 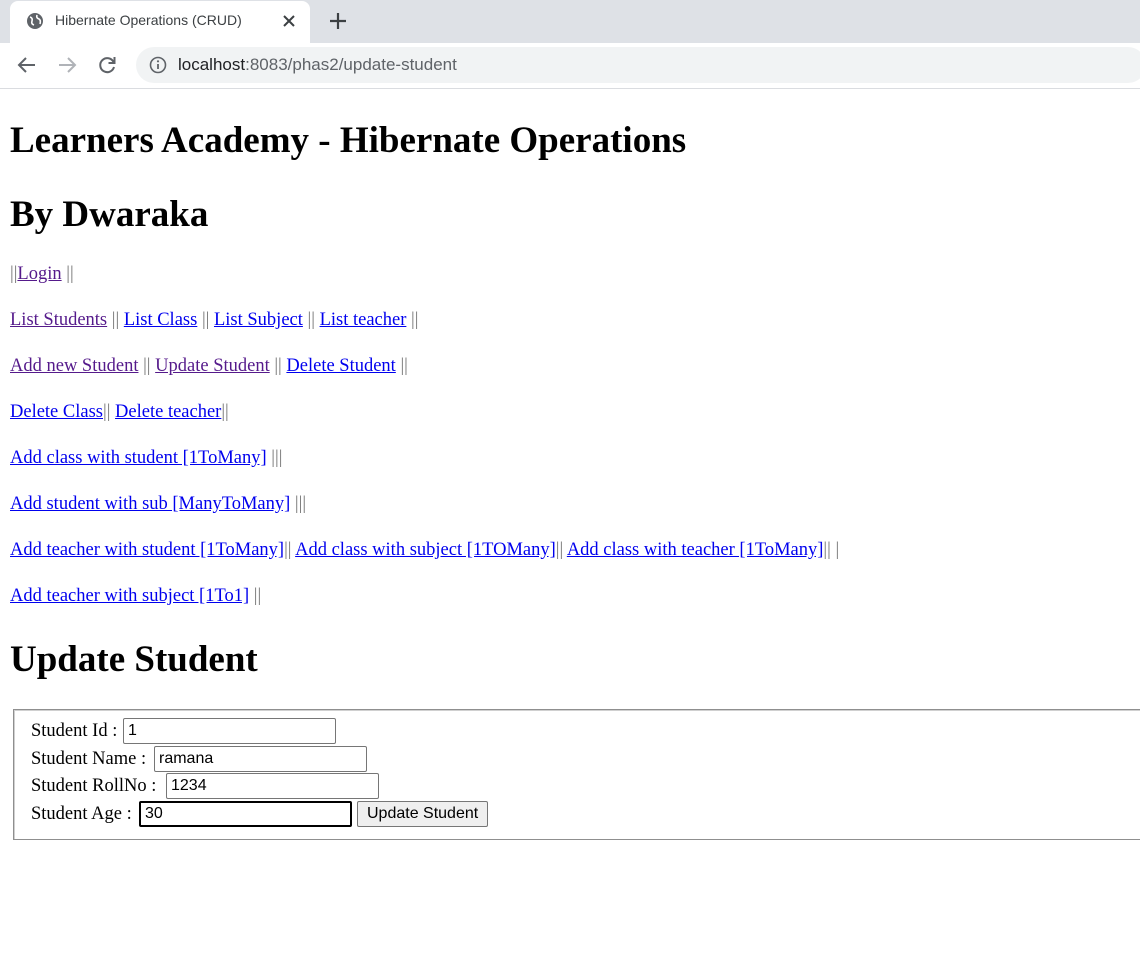 What do you see at coordinates (35, 21) in the screenshot?
I see `globe-icon` at bounding box center [35, 21].